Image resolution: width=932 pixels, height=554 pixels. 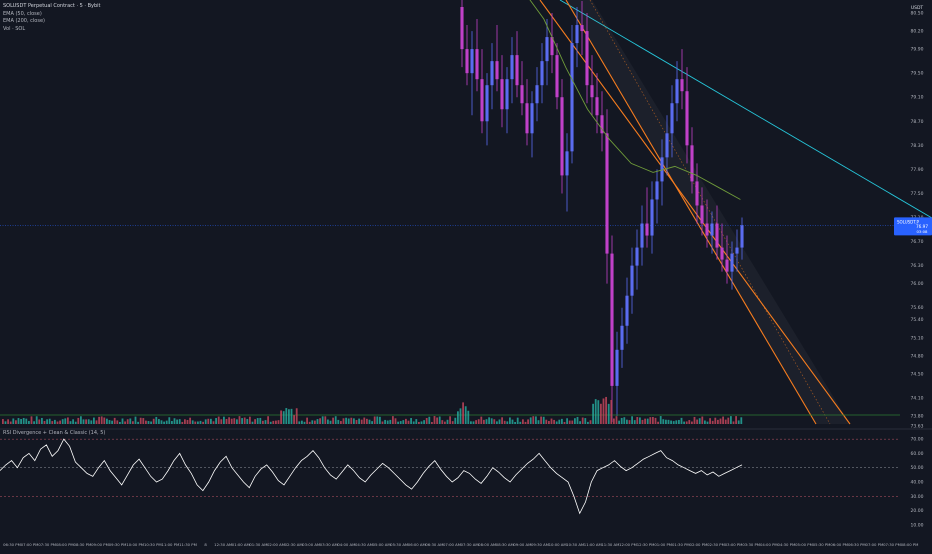 What do you see at coordinates (917, 416) in the screenshot?
I see `price-tick-label: 73.80` at bounding box center [917, 416].